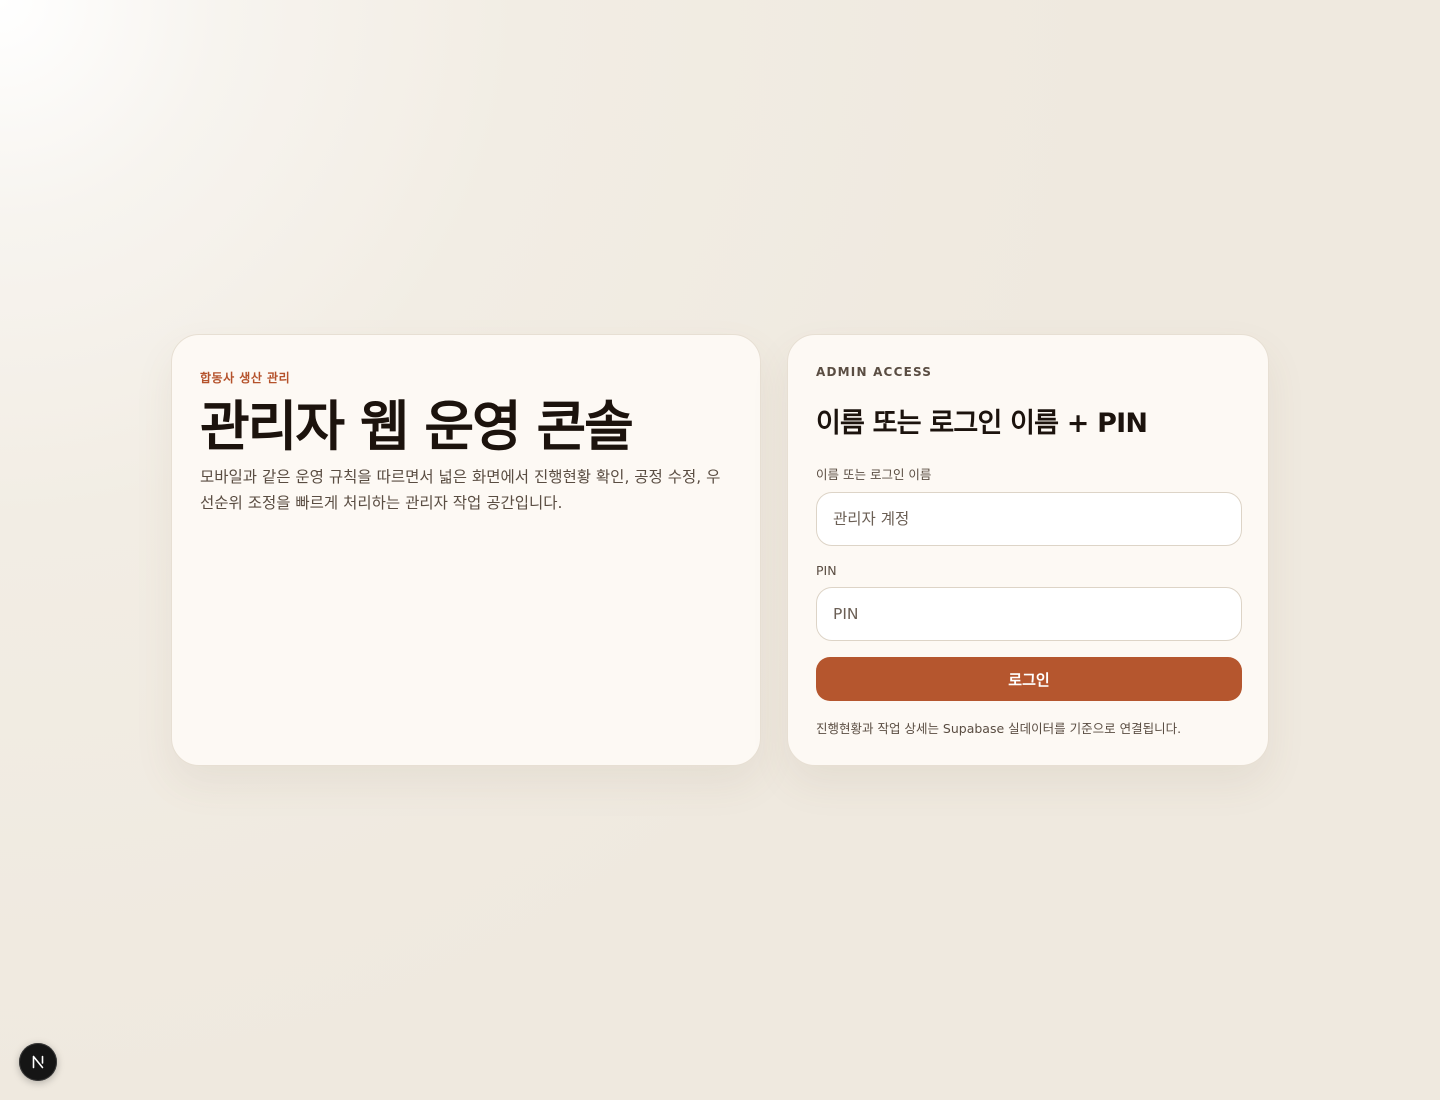 This screenshot has height=1100, width=1440. I want to click on login-button: 로그인, so click(1029, 679).